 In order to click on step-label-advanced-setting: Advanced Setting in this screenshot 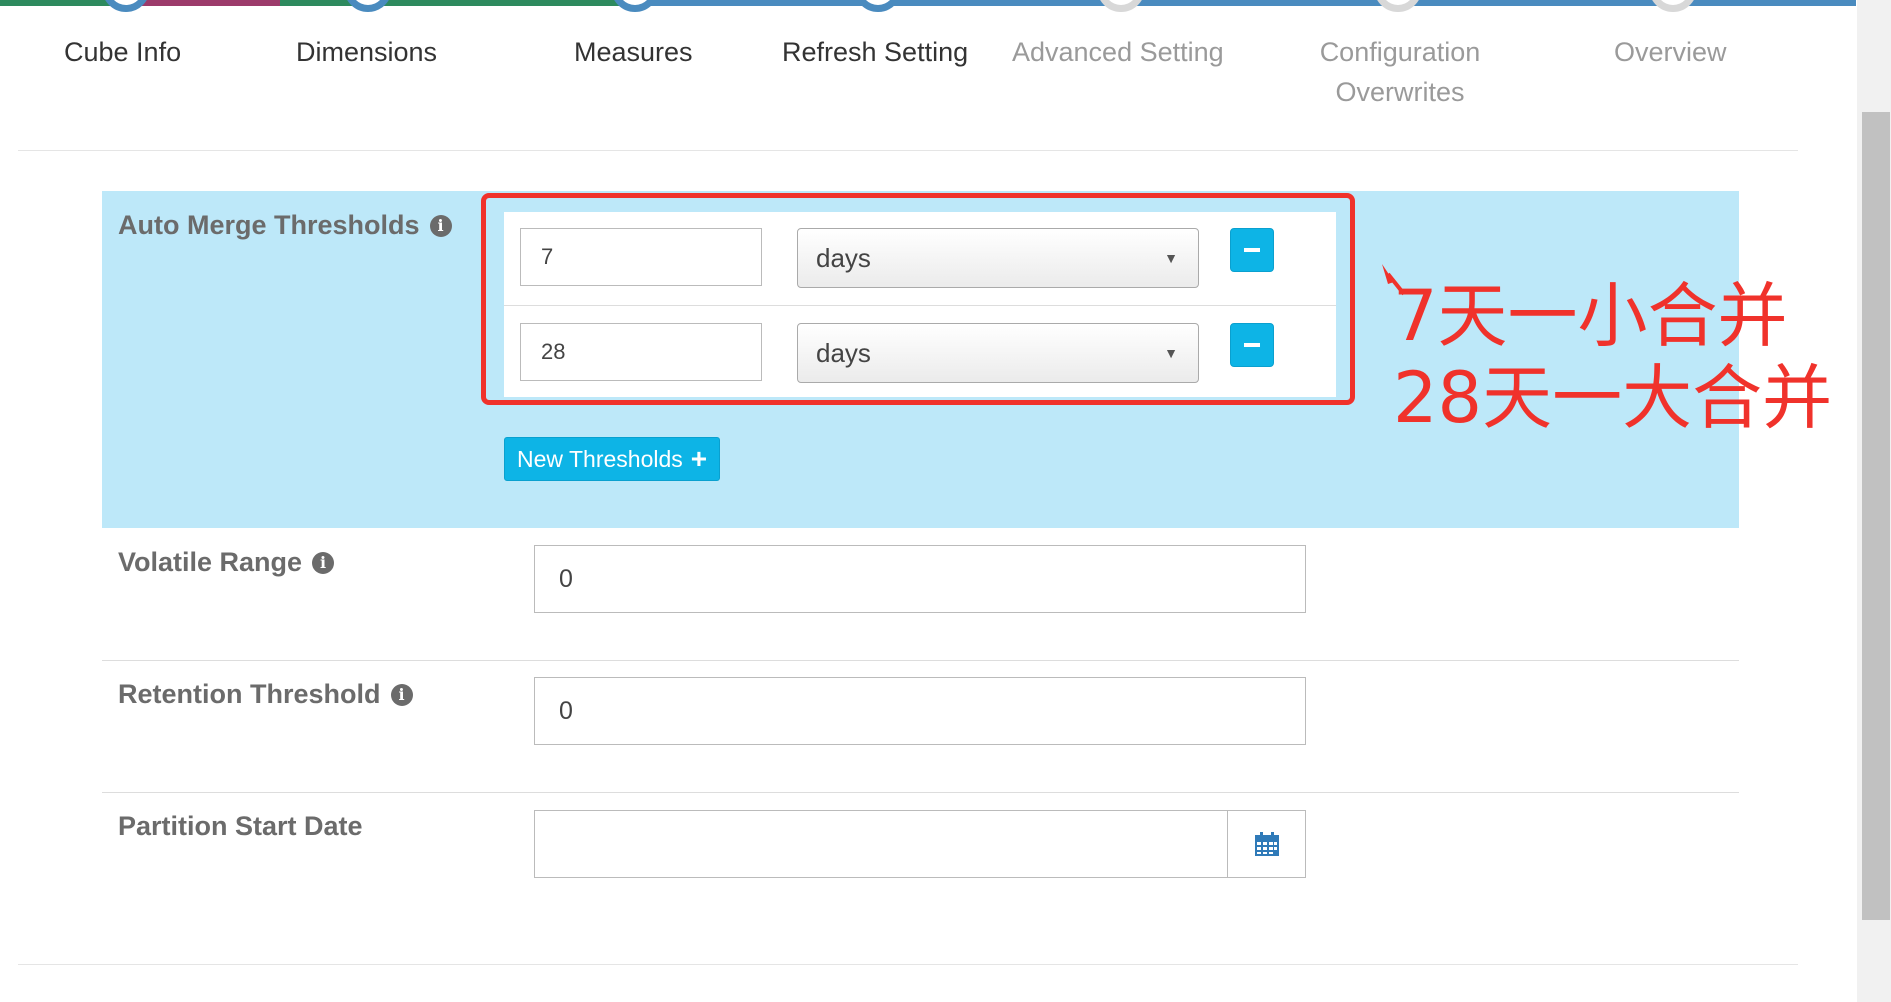, I will do `click(1118, 52)`.